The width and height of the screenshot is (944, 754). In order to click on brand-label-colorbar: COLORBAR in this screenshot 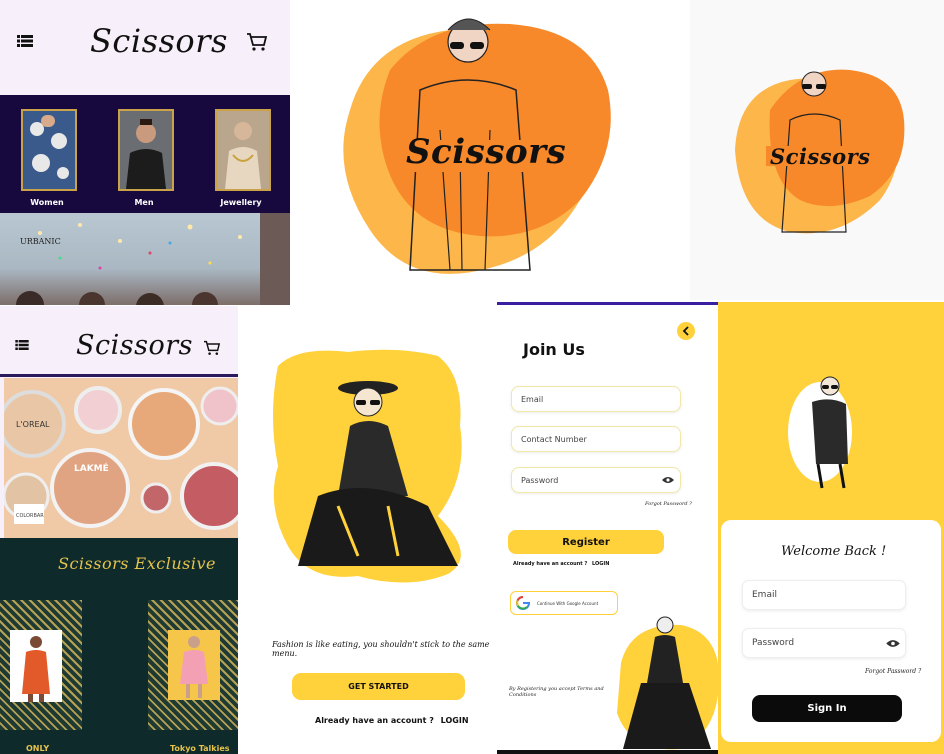, I will do `click(30, 516)`.